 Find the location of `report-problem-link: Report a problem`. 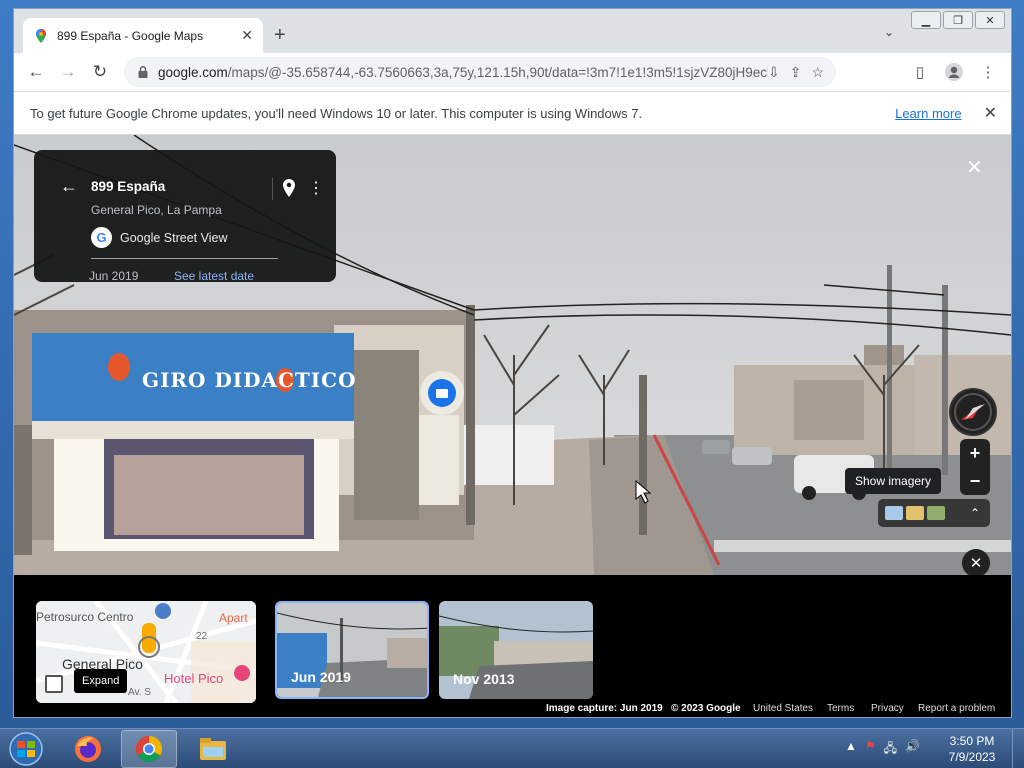

report-problem-link: Report a problem is located at coordinates (956, 708).